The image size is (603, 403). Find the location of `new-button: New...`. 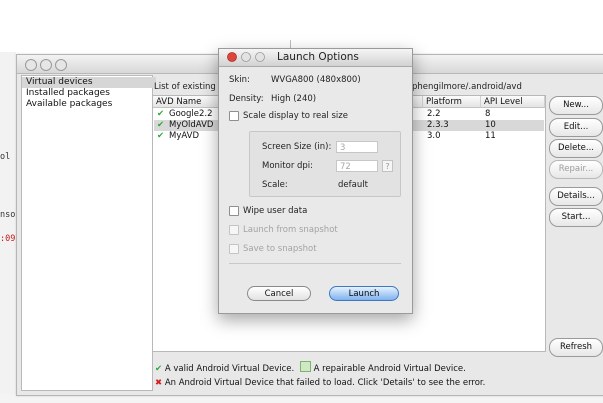

new-button: New... is located at coordinates (576, 105).